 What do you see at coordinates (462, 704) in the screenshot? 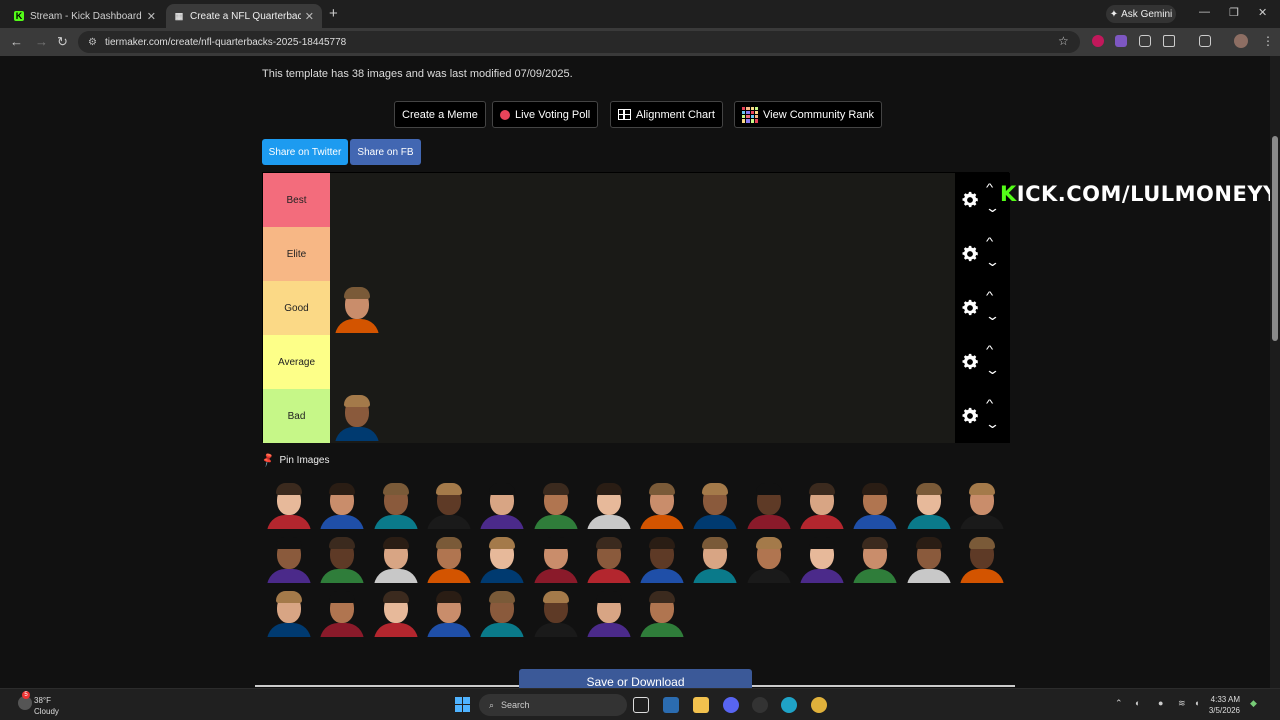
I see `start-button` at bounding box center [462, 704].